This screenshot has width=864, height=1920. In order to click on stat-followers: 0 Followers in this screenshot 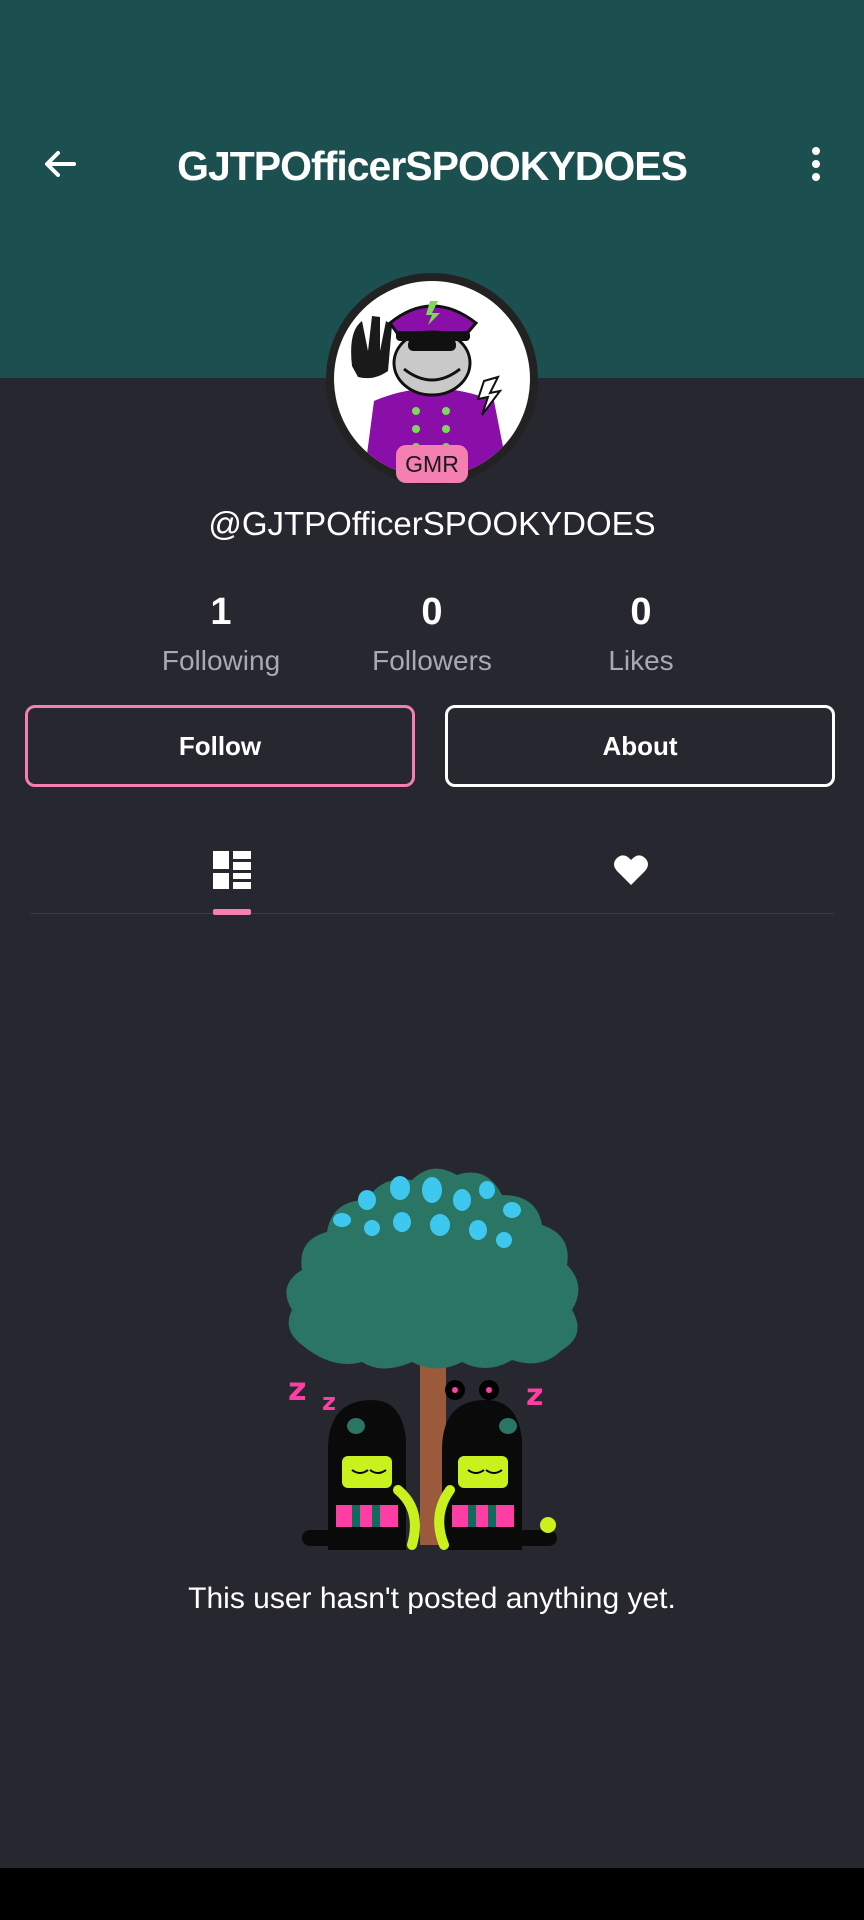, I will do `click(432, 634)`.